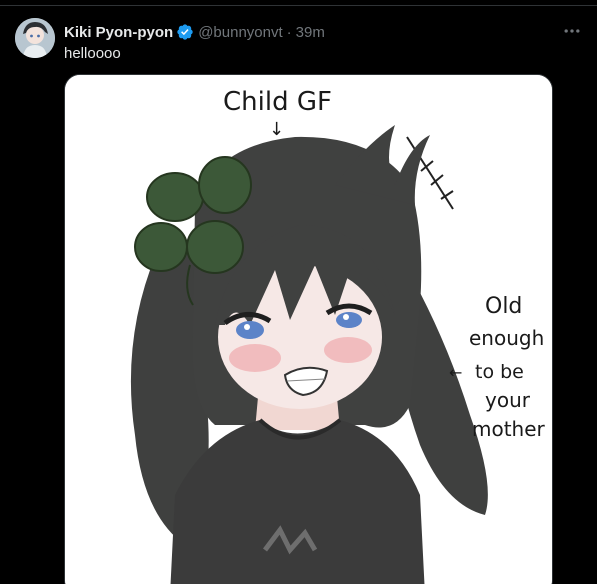 The width and height of the screenshot is (597, 584). Describe the element at coordinates (92, 53) in the screenshot. I see `tweet-text: helloooo` at that location.